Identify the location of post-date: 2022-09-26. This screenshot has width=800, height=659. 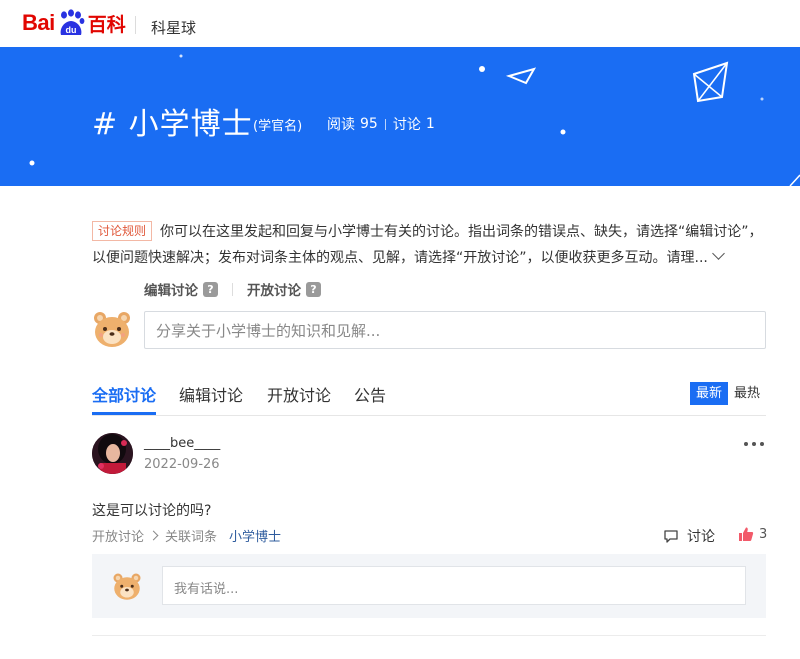
(182, 464).